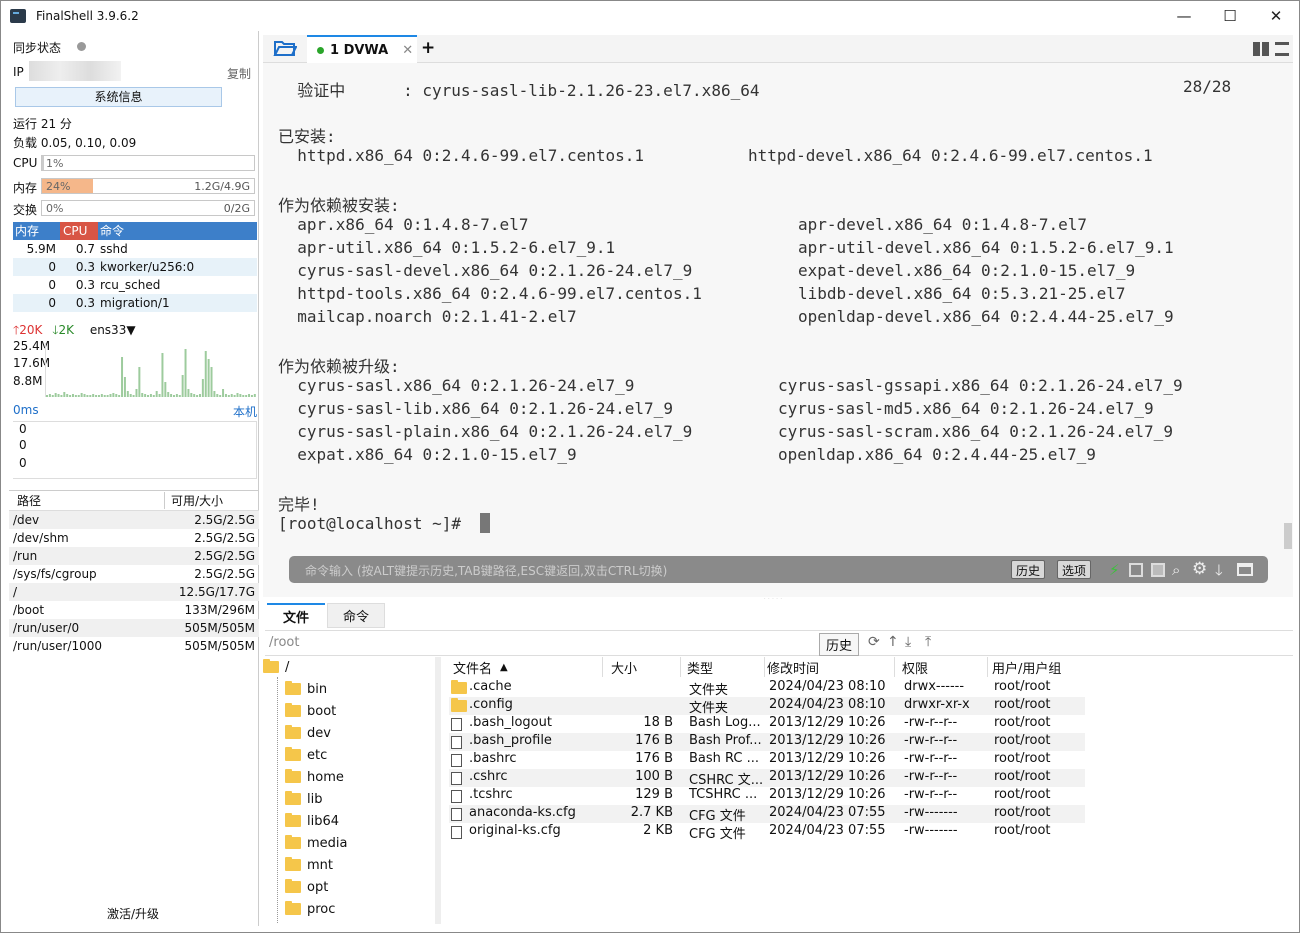  Describe the element at coordinates (428, 48) in the screenshot. I see `add-tab-button: +` at that location.